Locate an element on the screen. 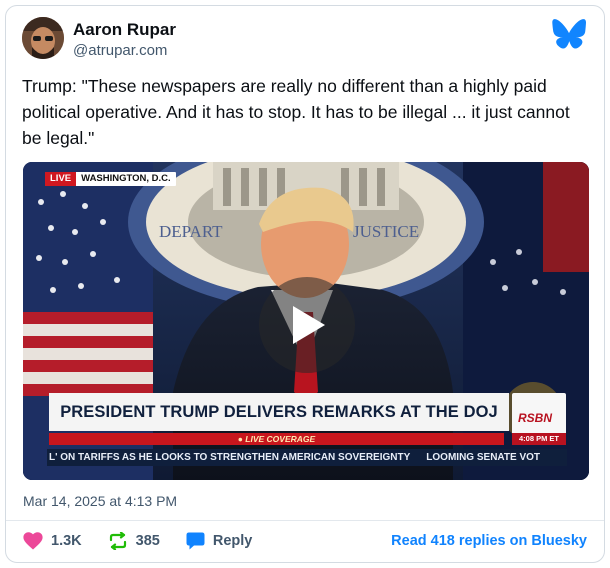  live-tag: LIVE WASHINGTON, D.C. is located at coordinates (110, 179).